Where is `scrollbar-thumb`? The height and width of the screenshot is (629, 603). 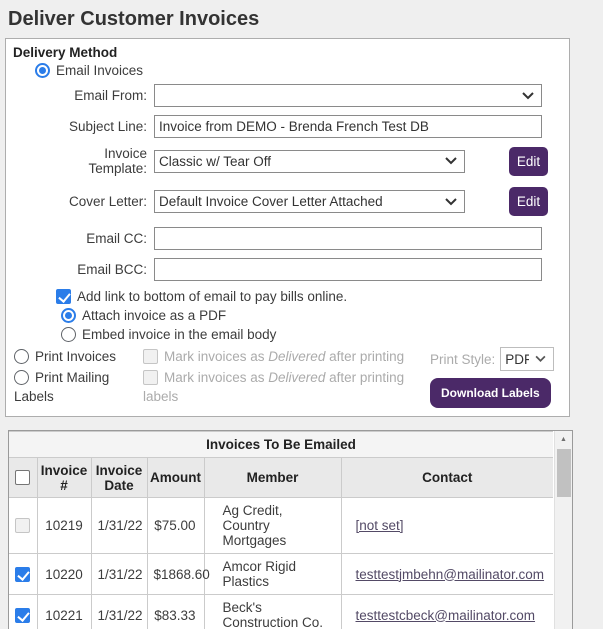 scrollbar-thumb is located at coordinates (564, 473).